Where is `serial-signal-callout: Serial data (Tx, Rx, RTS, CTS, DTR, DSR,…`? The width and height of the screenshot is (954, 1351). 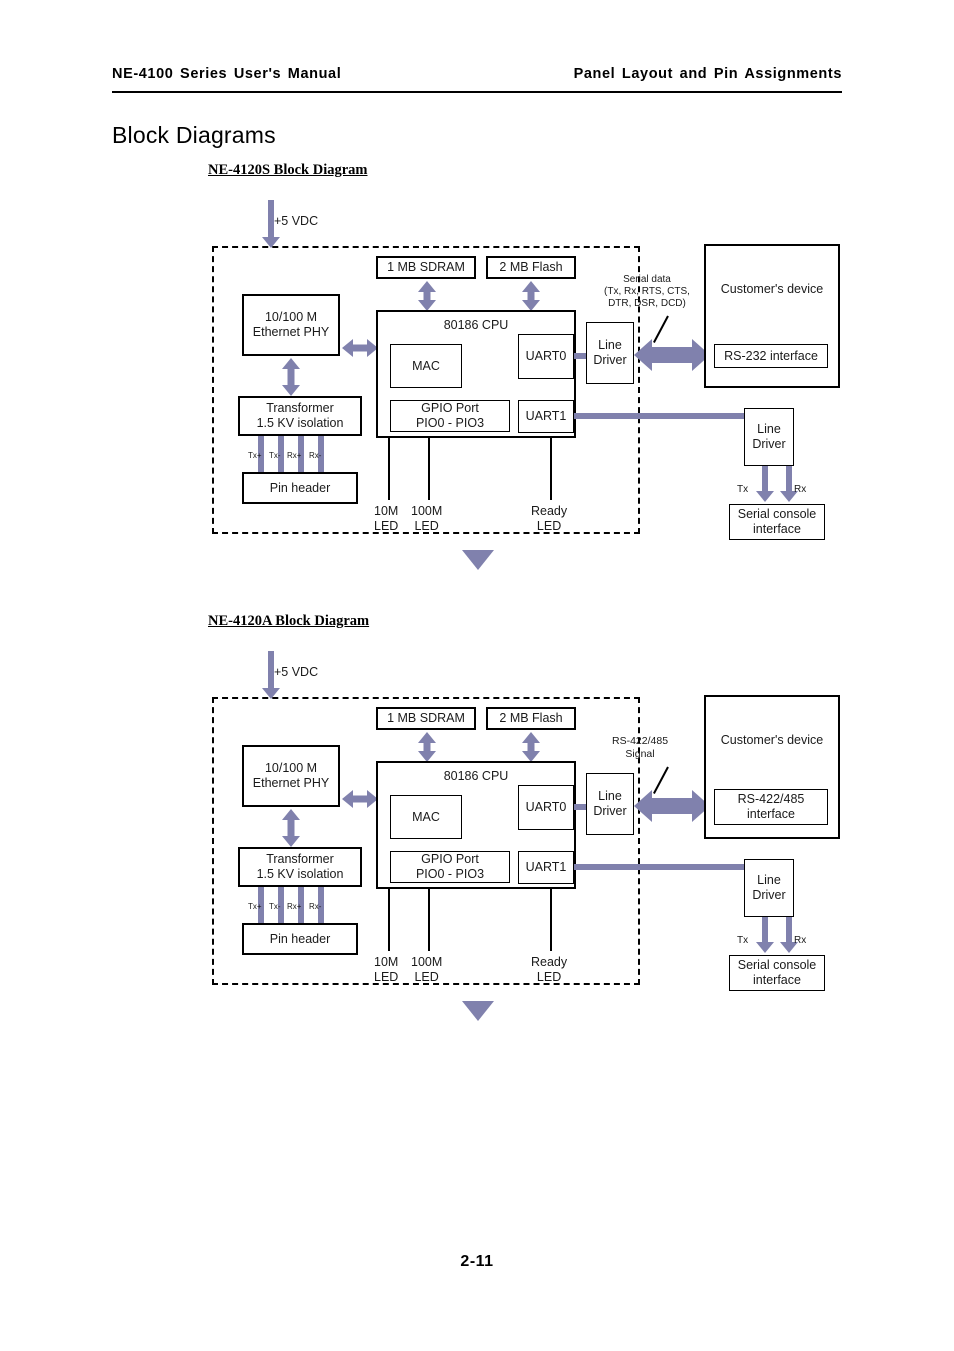 serial-signal-callout: Serial data (Tx, Rx, RTS, CTS, DTR, DSR,… is located at coordinates (647, 291).